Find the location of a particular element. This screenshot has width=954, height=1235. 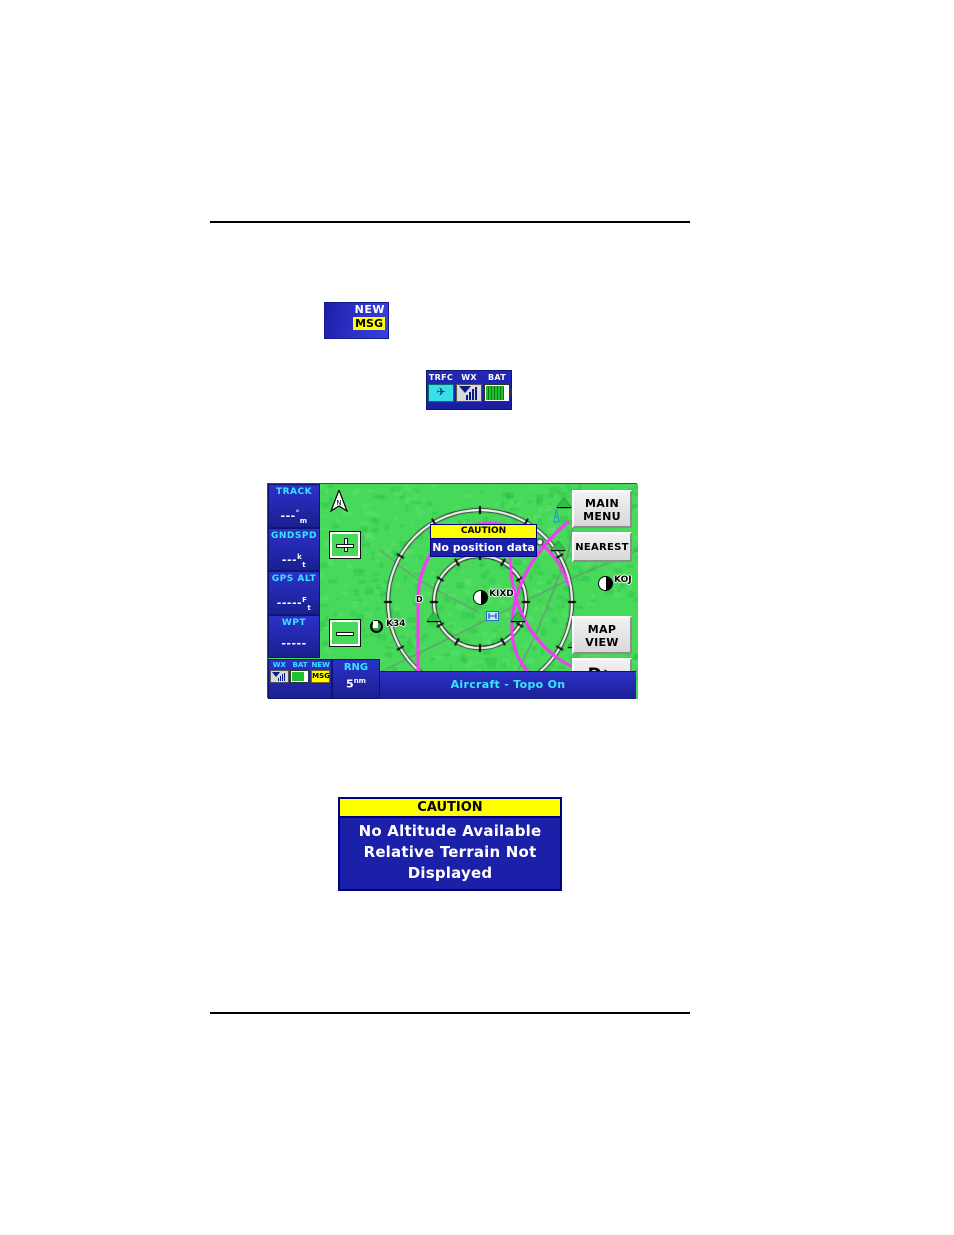

airport-label-k34: K34 is located at coordinates (396, 624).